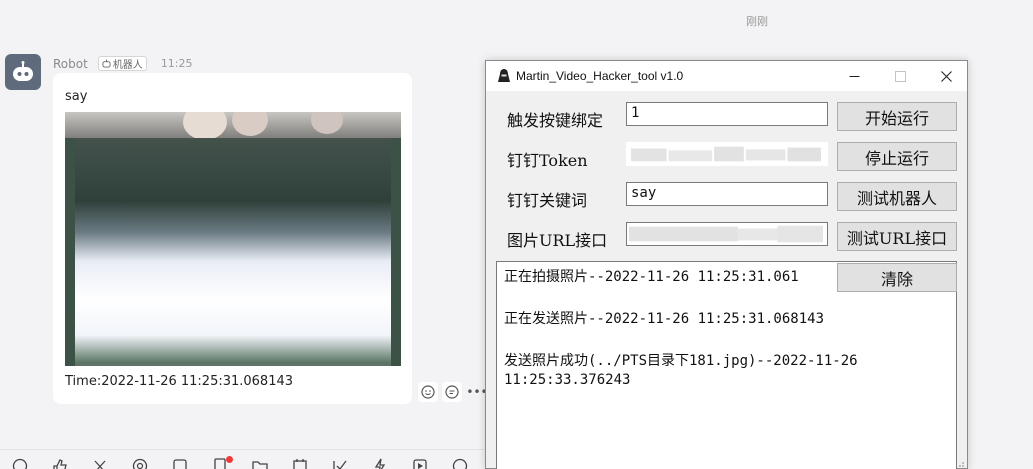 The image size is (1033, 469). Describe the element at coordinates (900, 76) in the screenshot. I see `maximize-icon` at that location.